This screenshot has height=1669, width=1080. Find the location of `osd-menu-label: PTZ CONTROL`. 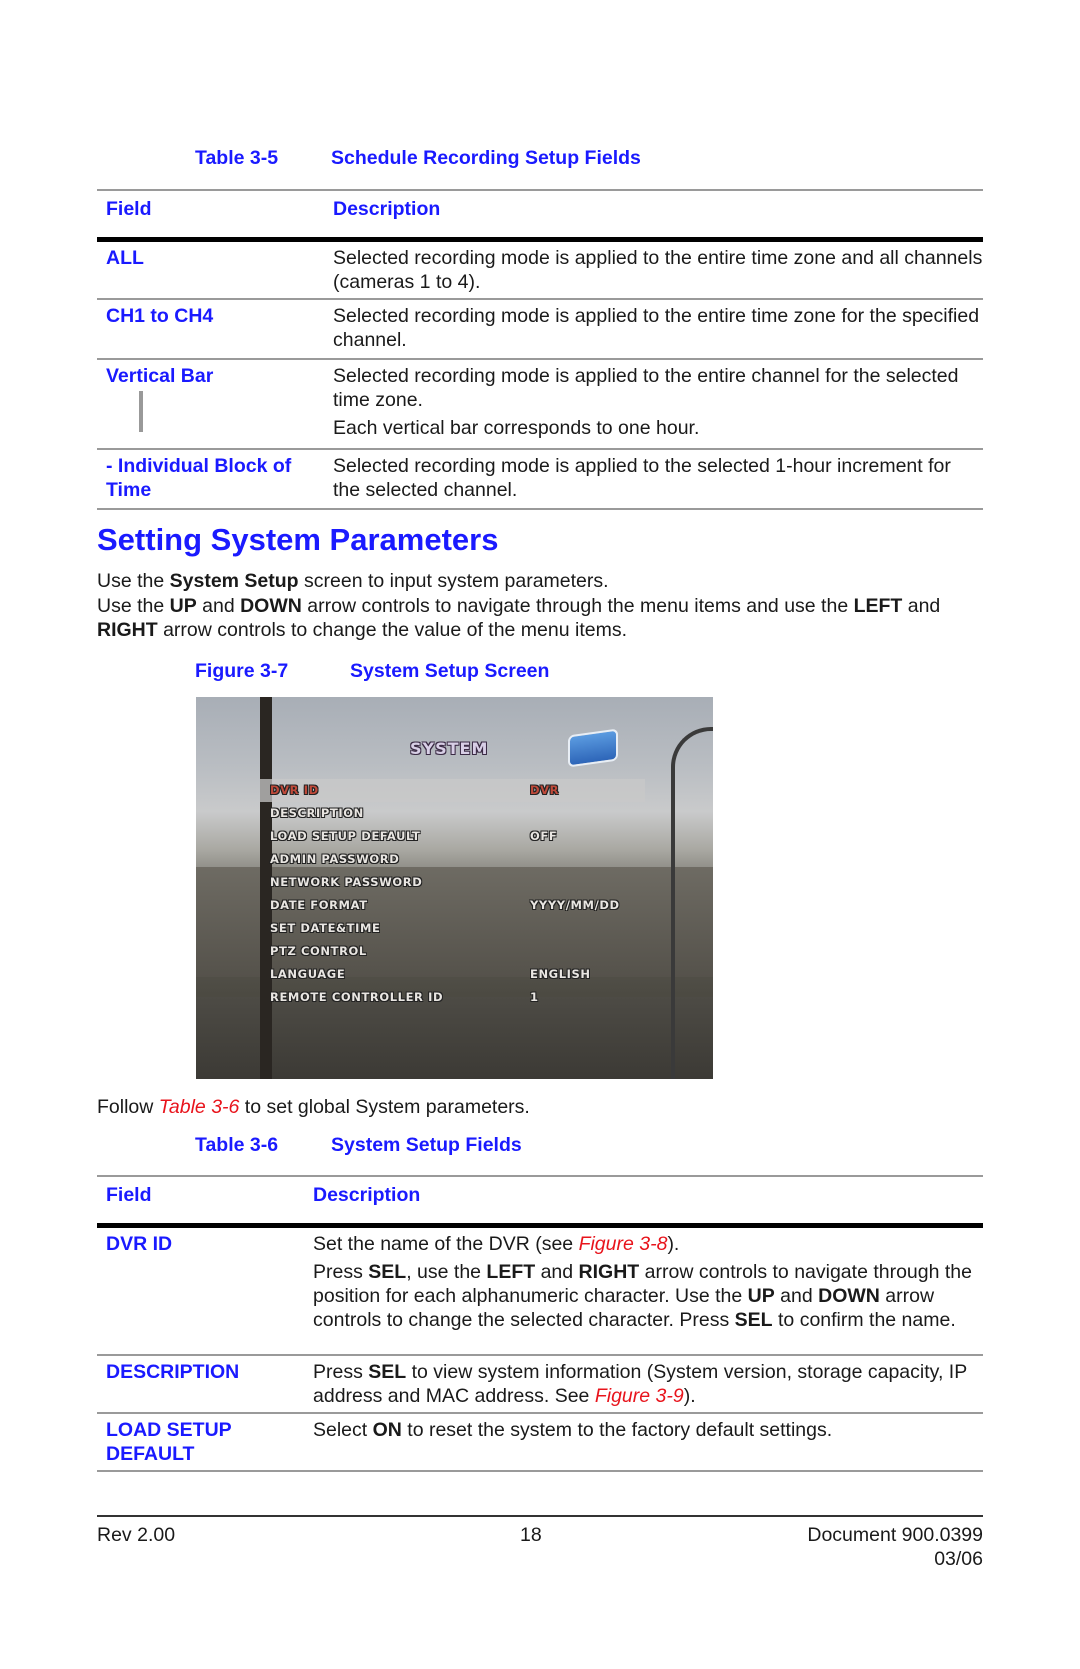

osd-menu-label: PTZ CONTROL is located at coordinates (318, 951).